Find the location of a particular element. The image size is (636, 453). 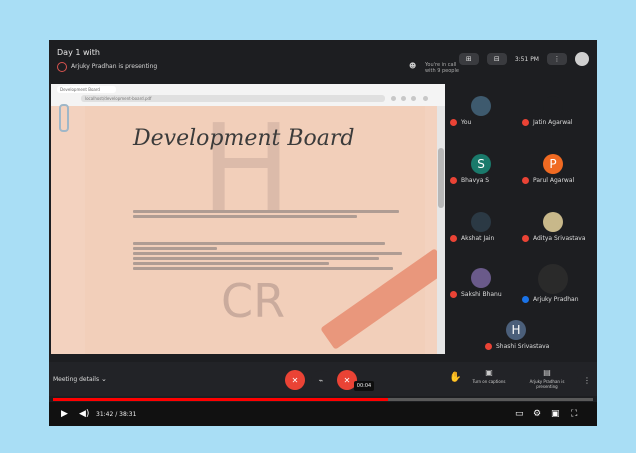

participant-tile: H Shashi Srivastava is located at coordinates (517, 335).